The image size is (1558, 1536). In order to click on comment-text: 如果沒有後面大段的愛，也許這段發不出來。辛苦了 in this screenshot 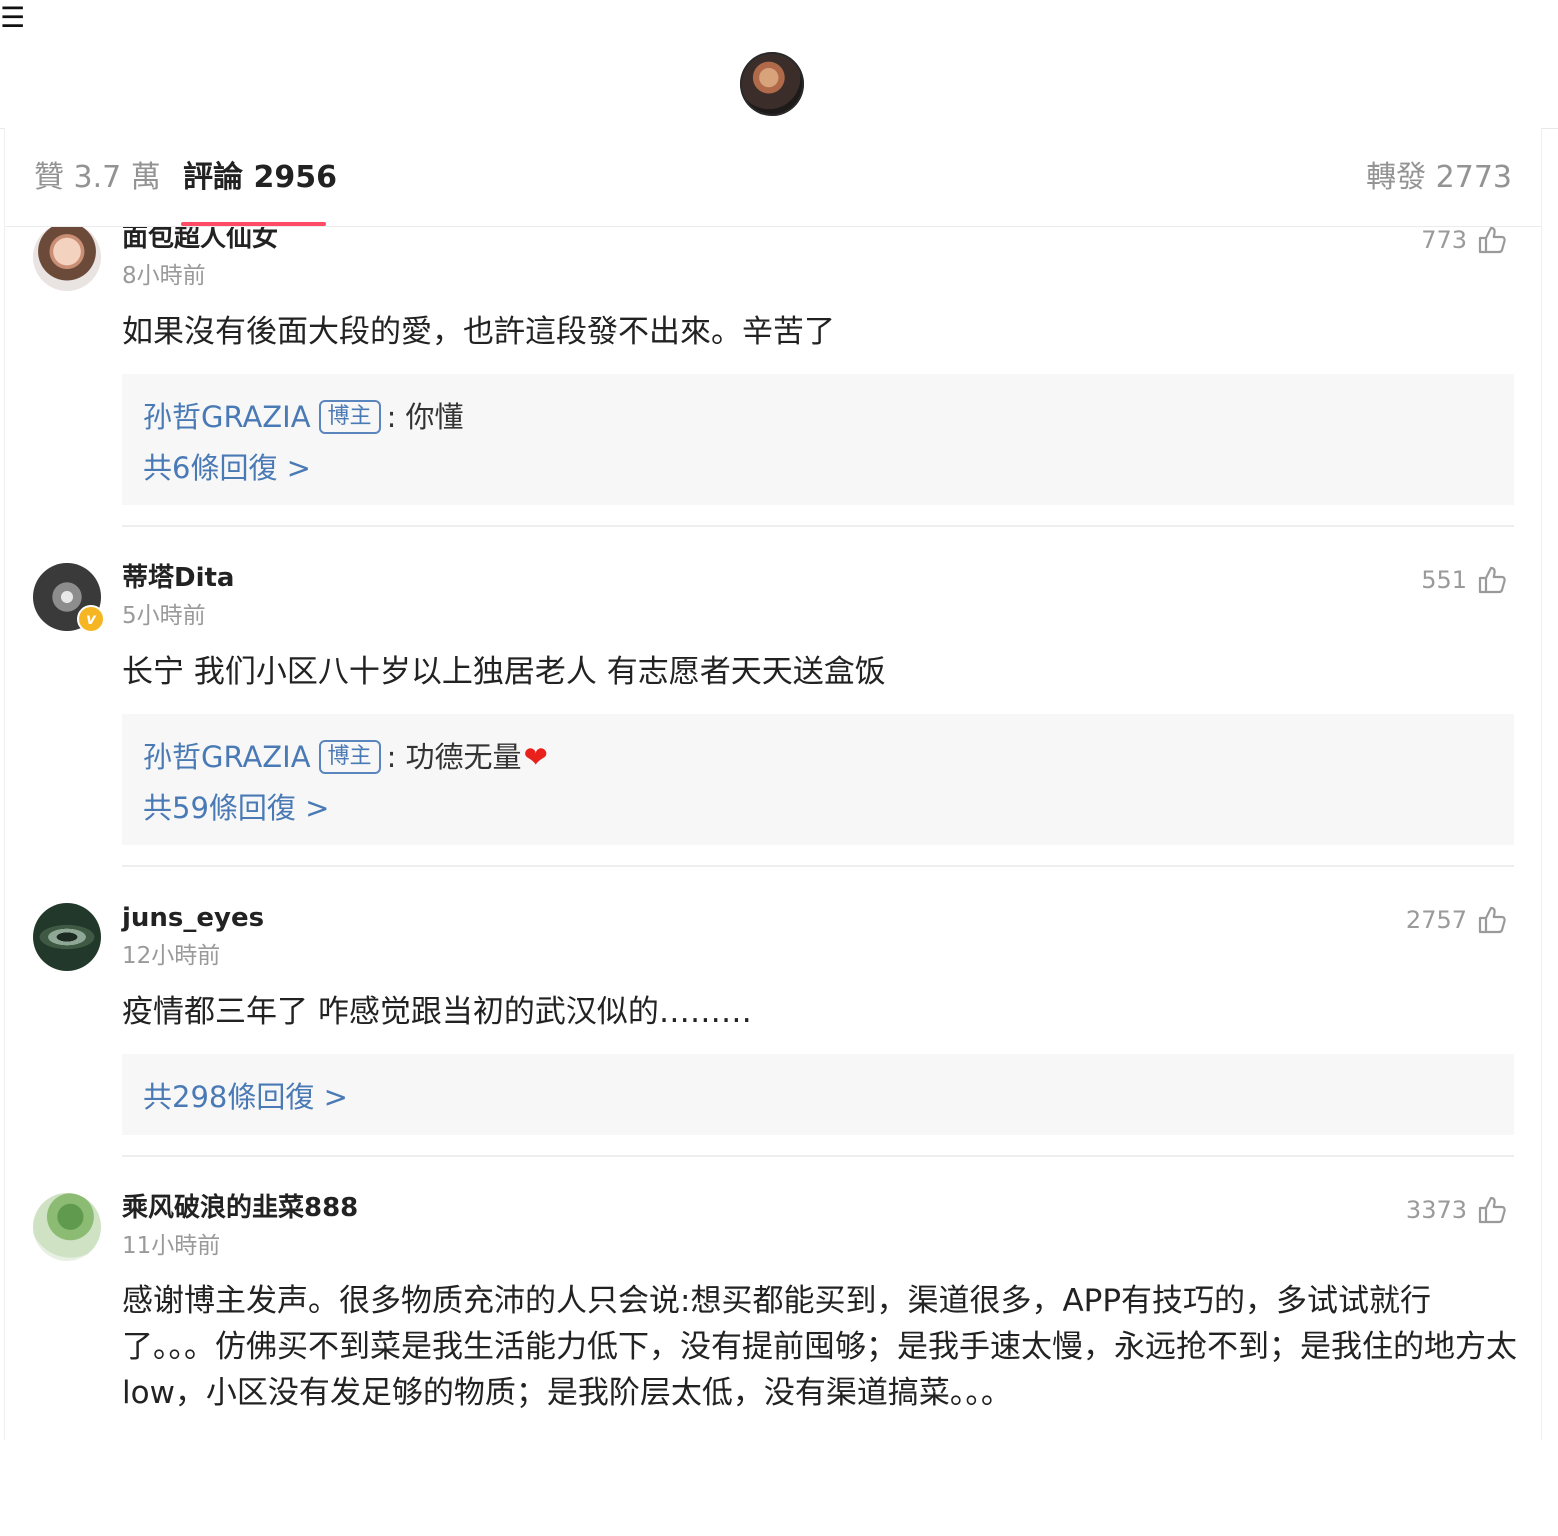, I will do `click(478, 332)`.